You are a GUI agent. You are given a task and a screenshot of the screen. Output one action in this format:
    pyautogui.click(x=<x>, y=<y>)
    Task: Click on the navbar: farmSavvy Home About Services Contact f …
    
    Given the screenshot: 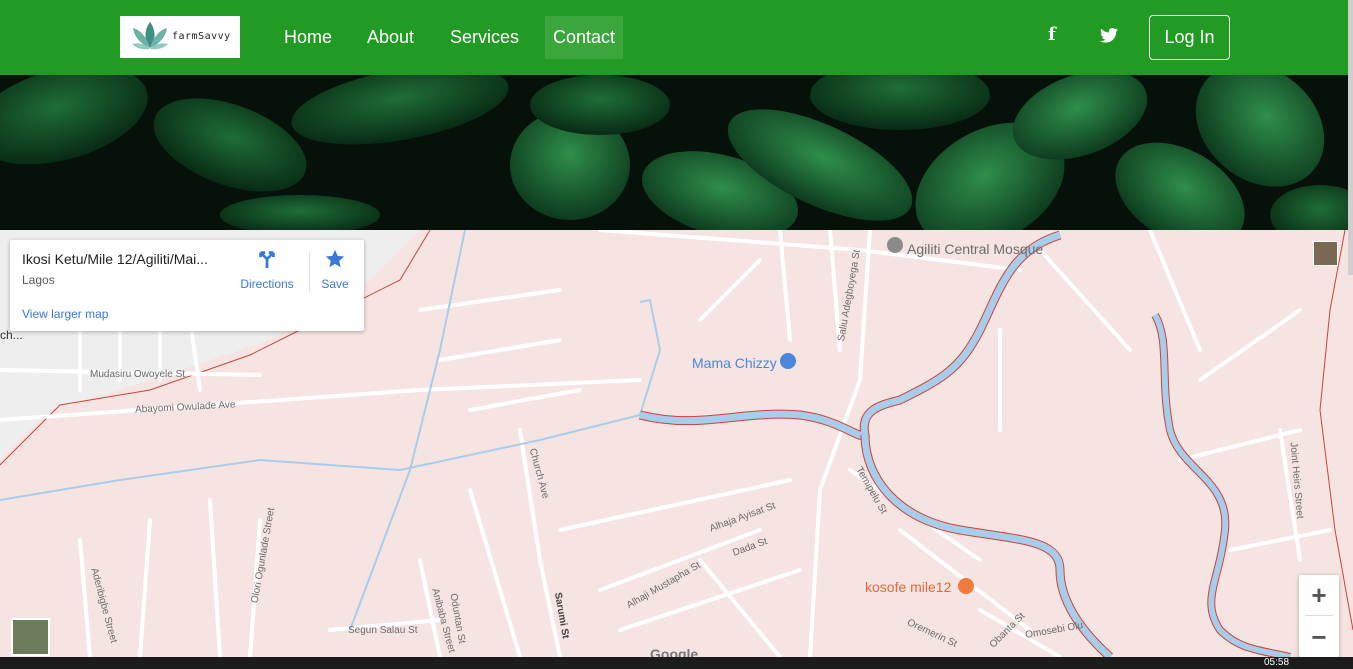 What is the action you would take?
    pyautogui.click(x=676, y=37)
    